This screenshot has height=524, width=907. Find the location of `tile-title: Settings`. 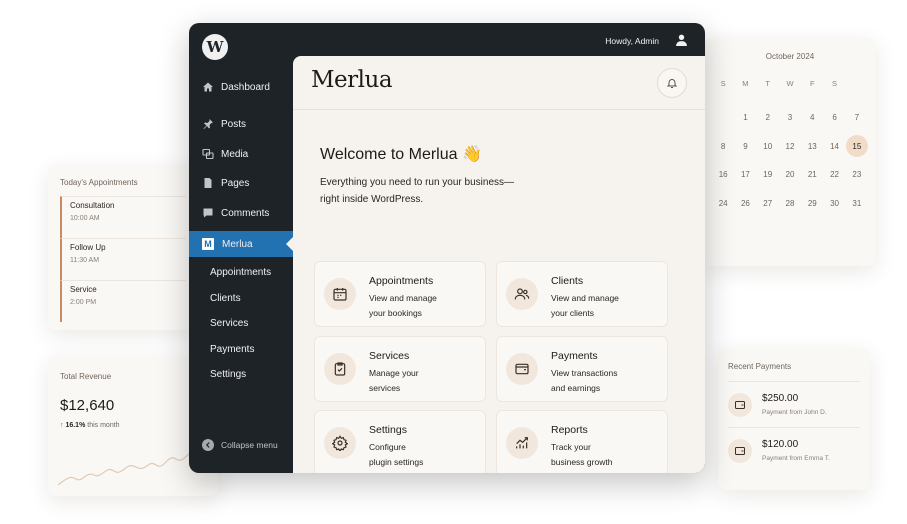

tile-title: Settings is located at coordinates (388, 430).